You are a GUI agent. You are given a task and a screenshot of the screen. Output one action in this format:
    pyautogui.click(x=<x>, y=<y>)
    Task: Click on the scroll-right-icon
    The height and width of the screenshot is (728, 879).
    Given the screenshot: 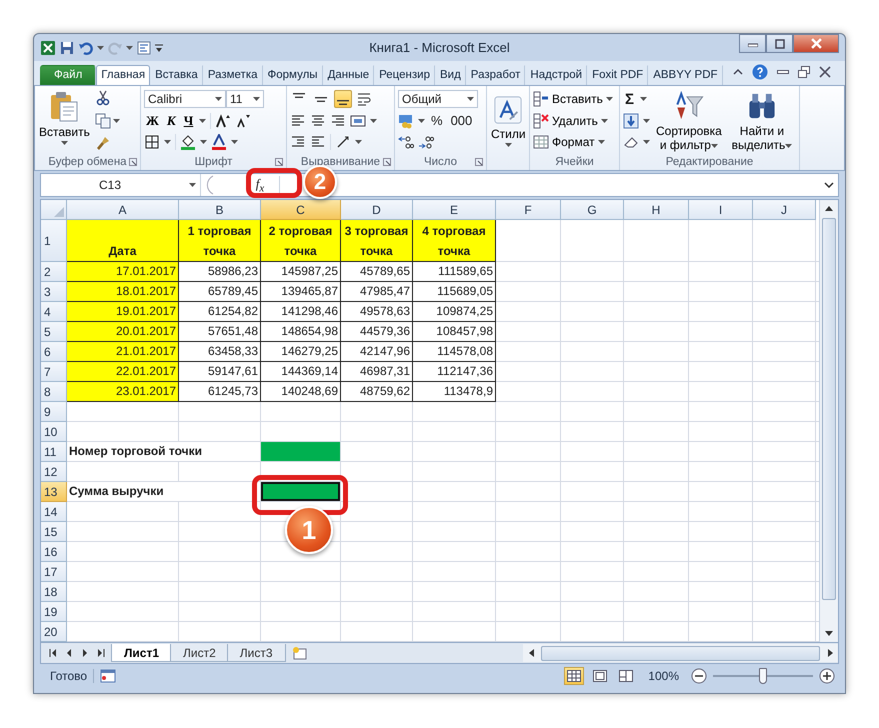 What is the action you would take?
    pyautogui.click(x=830, y=653)
    